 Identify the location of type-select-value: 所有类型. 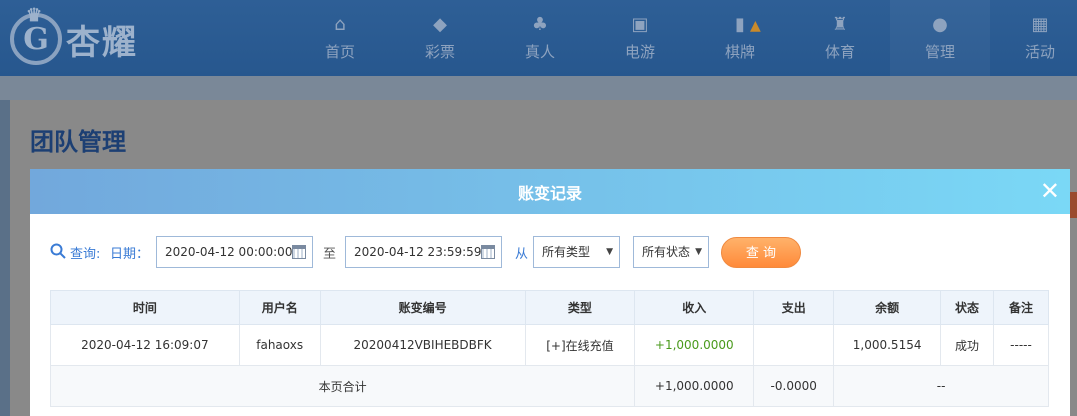
(566, 252).